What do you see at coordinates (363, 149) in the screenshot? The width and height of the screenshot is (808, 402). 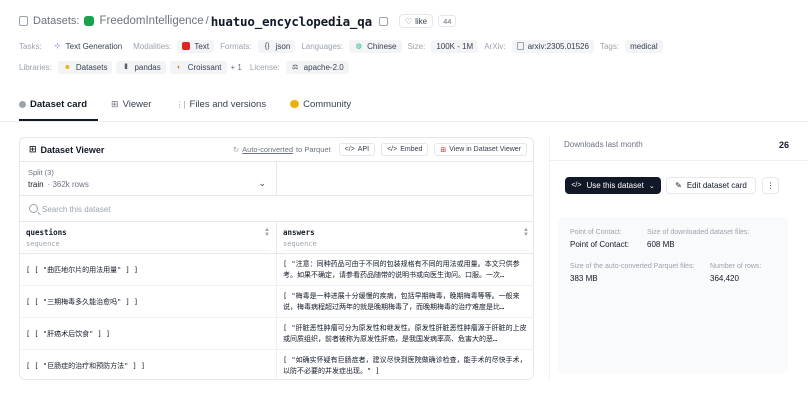 I see `api-label: API` at bounding box center [363, 149].